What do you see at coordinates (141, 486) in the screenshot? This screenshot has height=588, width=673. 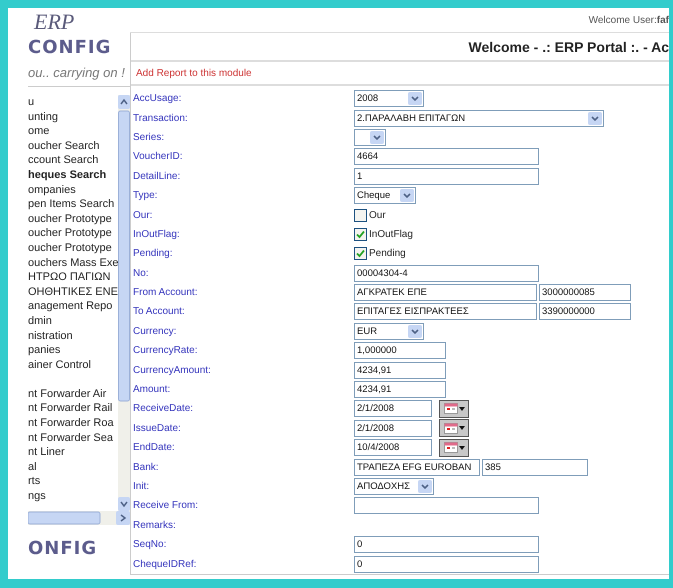 I see `field-label: Init:` at bounding box center [141, 486].